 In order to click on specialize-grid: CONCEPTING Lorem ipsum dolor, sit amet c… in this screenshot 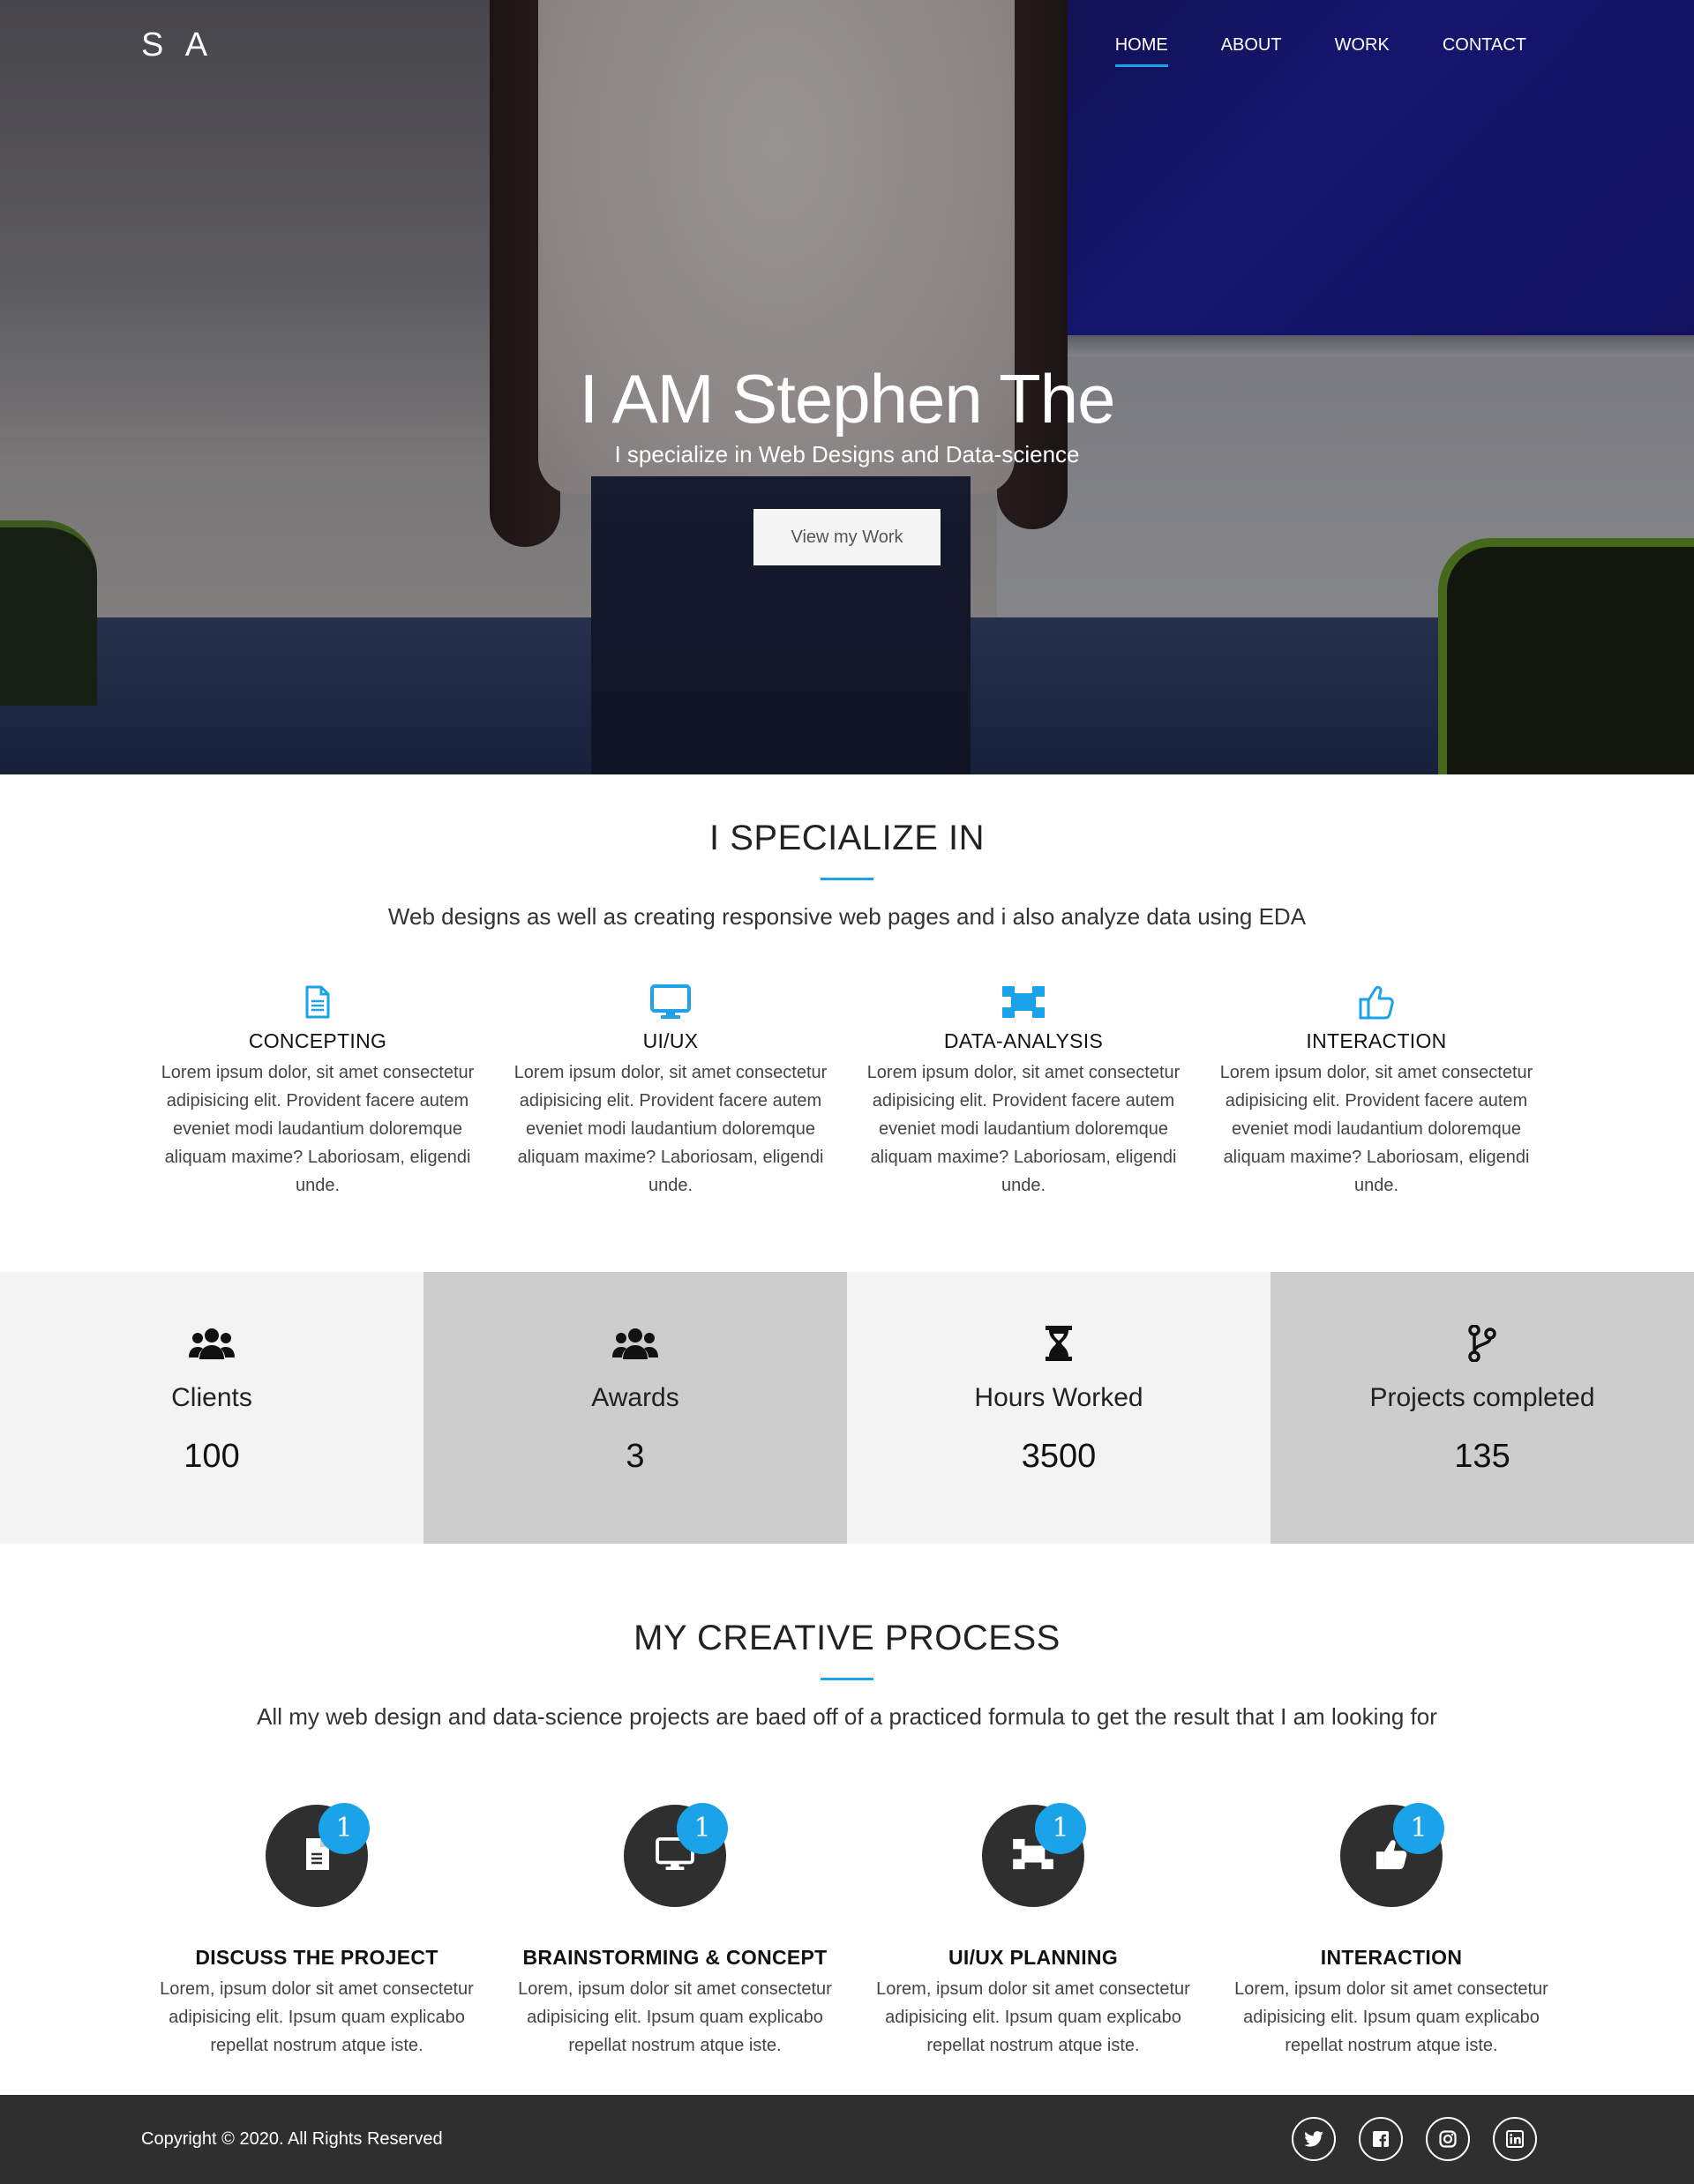, I will do `click(847, 1091)`.